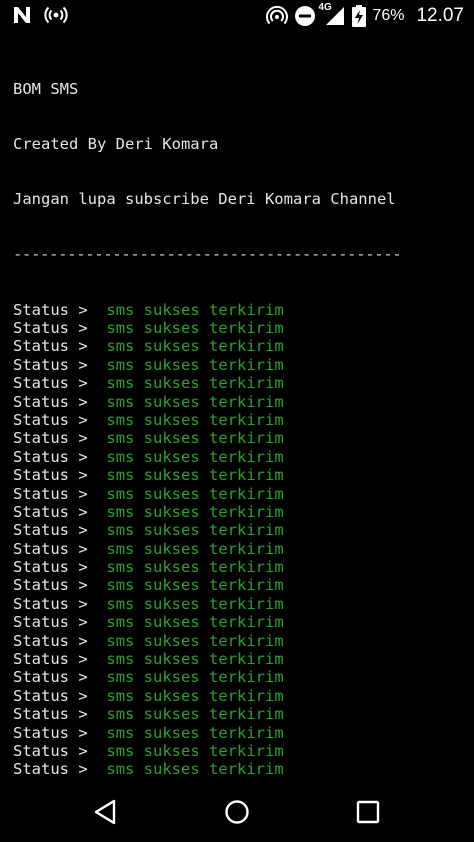  What do you see at coordinates (325, 7) in the screenshot?
I see `network-type-label: 4G` at bounding box center [325, 7].